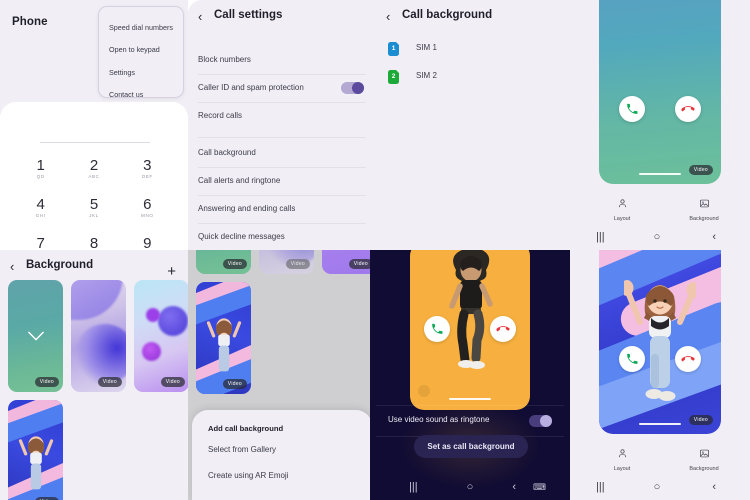 This screenshot has width=750, height=500. What do you see at coordinates (470, 421) in the screenshot?
I see `ringtone-setting-row: Use video sound as ringtone` at bounding box center [470, 421].